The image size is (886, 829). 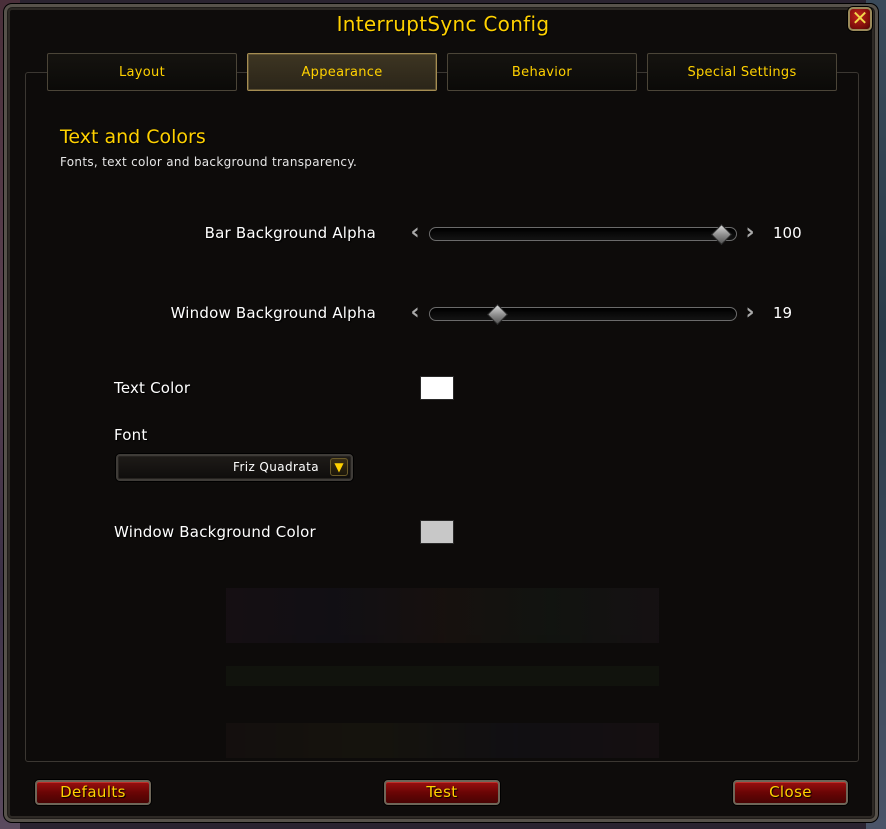 I want to click on test-button: Test, so click(x=442, y=792).